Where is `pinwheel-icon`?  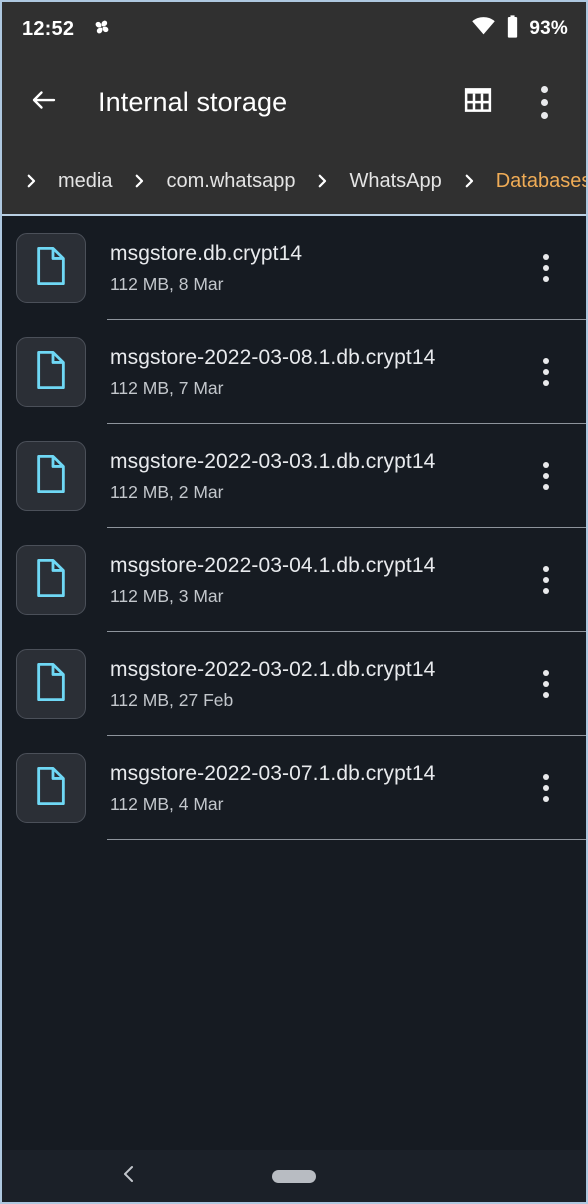
pinwheel-icon is located at coordinates (102, 29).